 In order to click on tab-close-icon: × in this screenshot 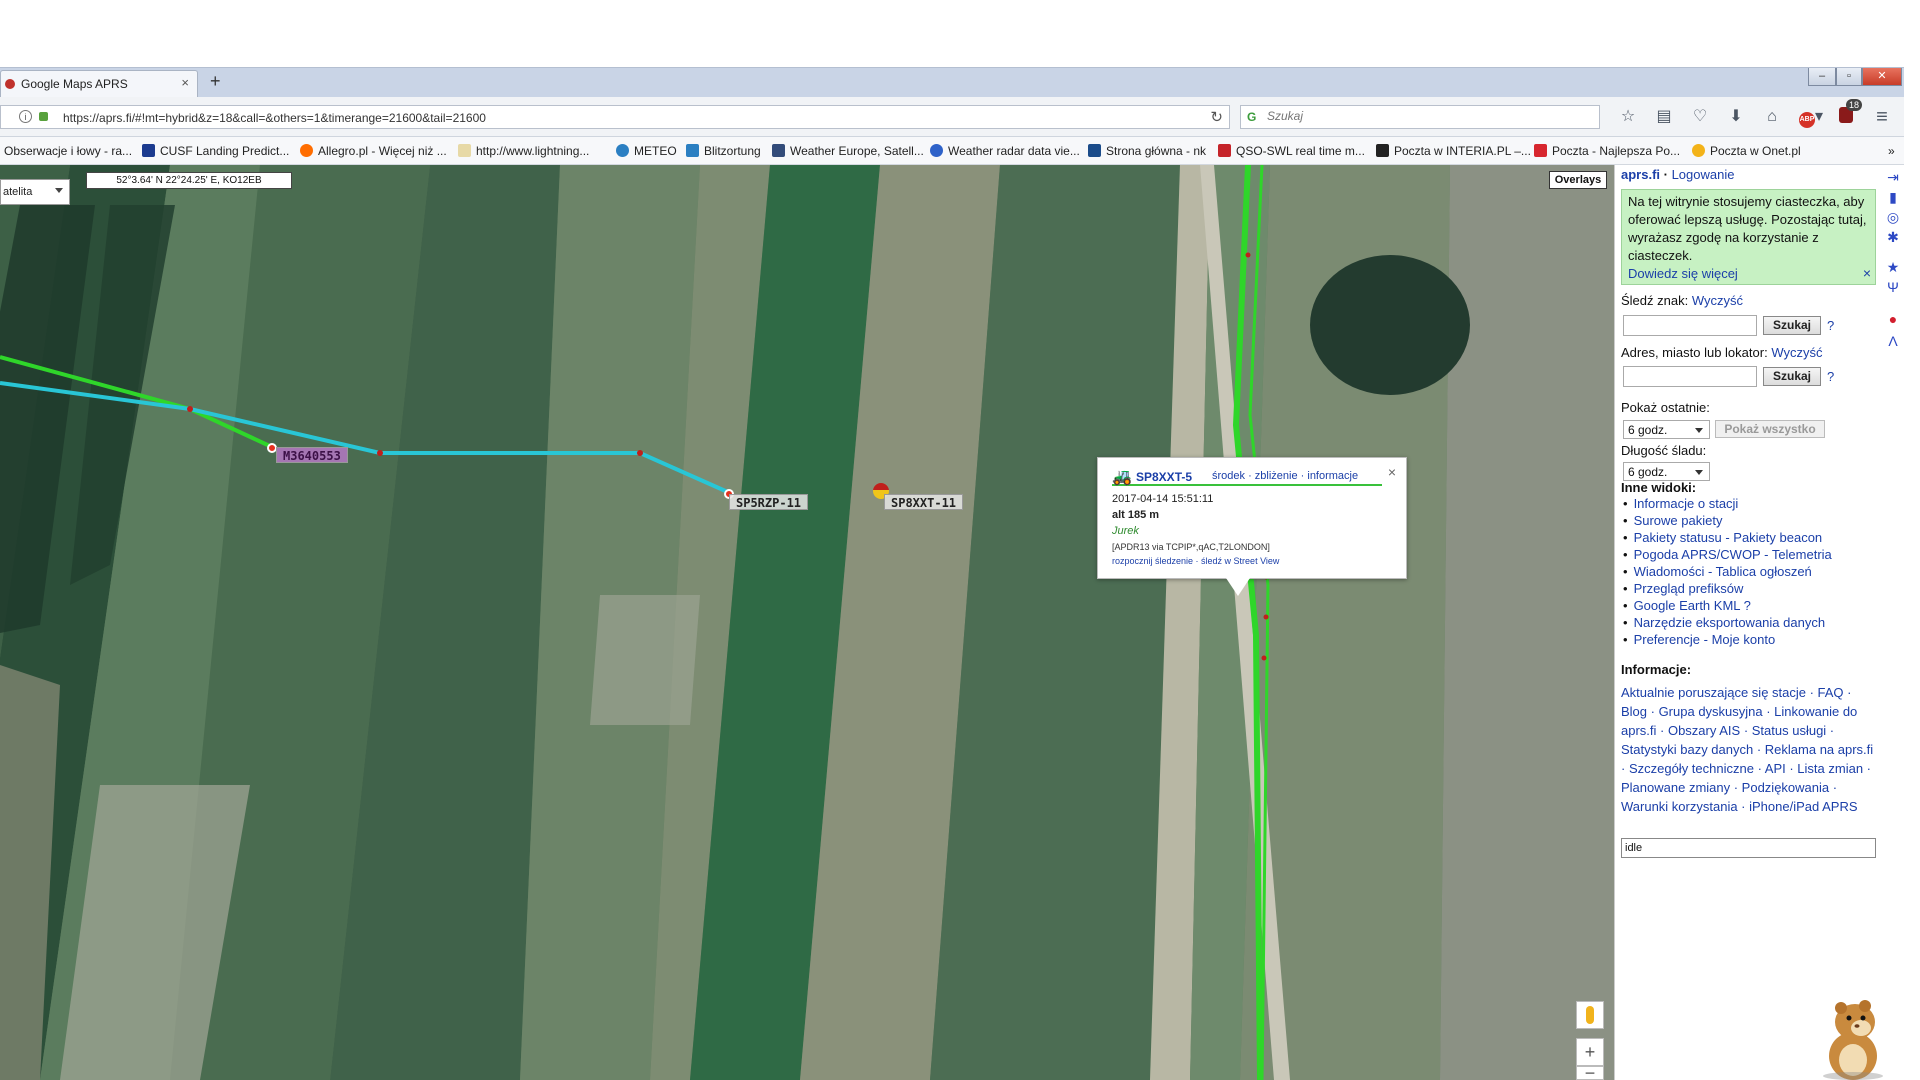, I will do `click(185, 82)`.